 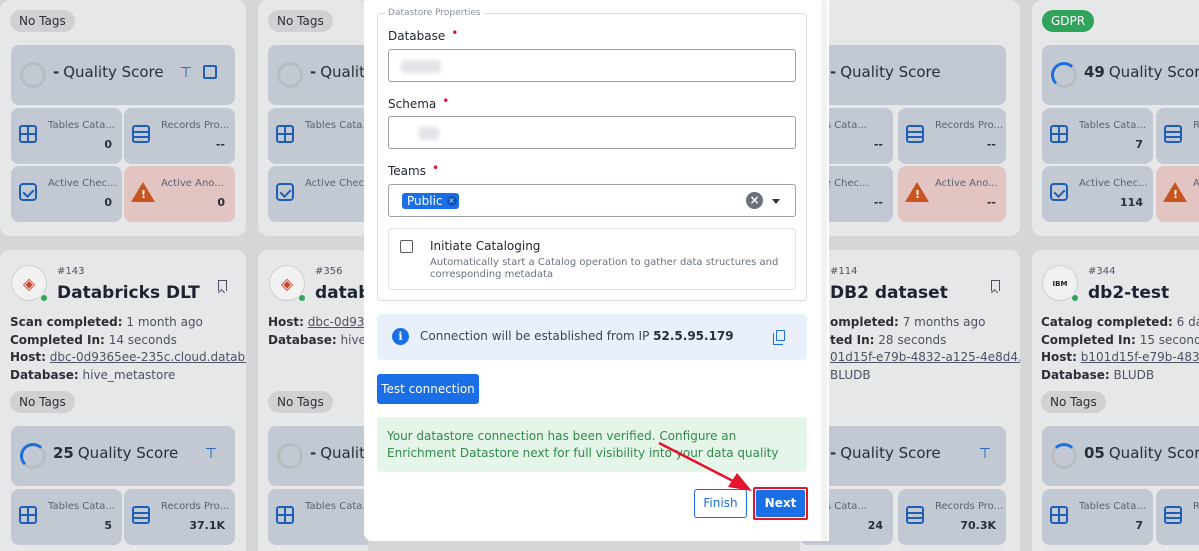 What do you see at coordinates (338, 322) in the screenshot?
I see `host-link: dbc-0d9365` at bounding box center [338, 322].